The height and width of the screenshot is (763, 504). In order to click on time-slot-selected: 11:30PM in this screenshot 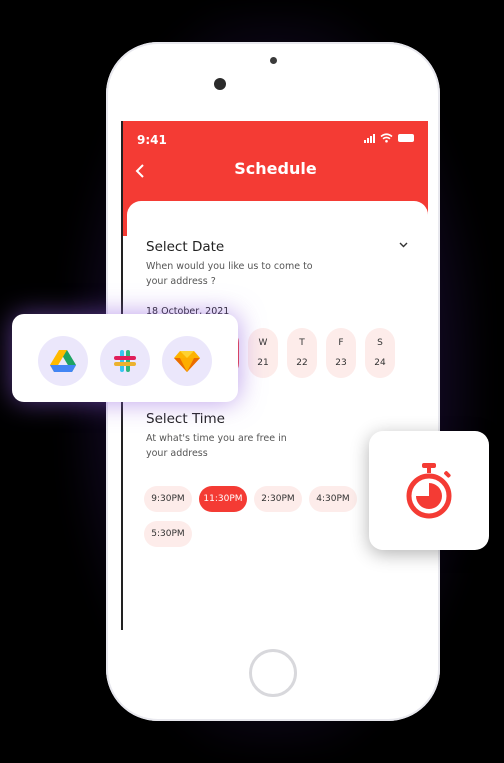, I will do `click(223, 499)`.